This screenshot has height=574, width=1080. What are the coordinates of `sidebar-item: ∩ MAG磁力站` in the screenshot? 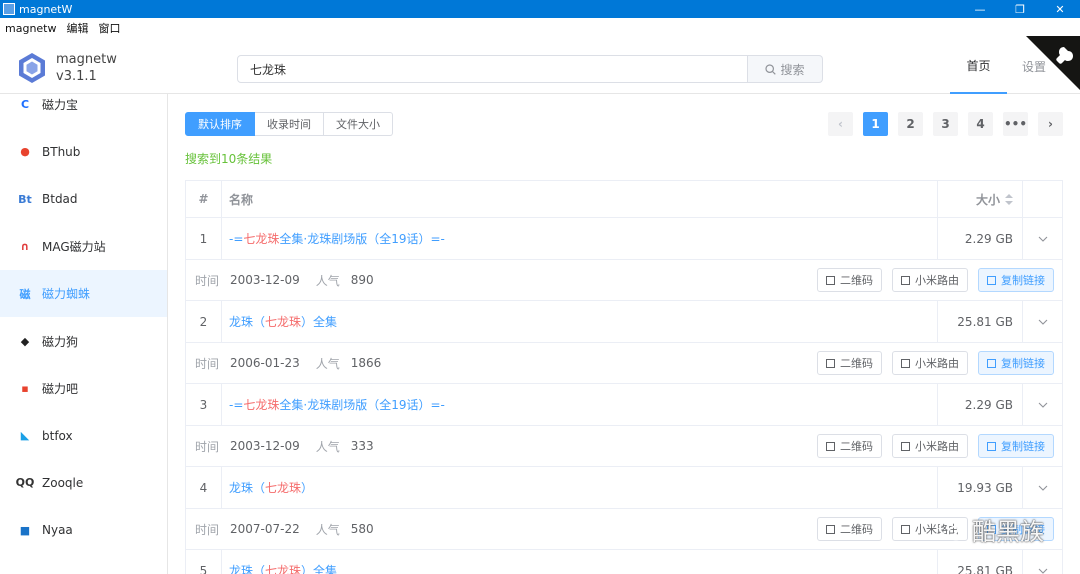 It's located at (83, 246).